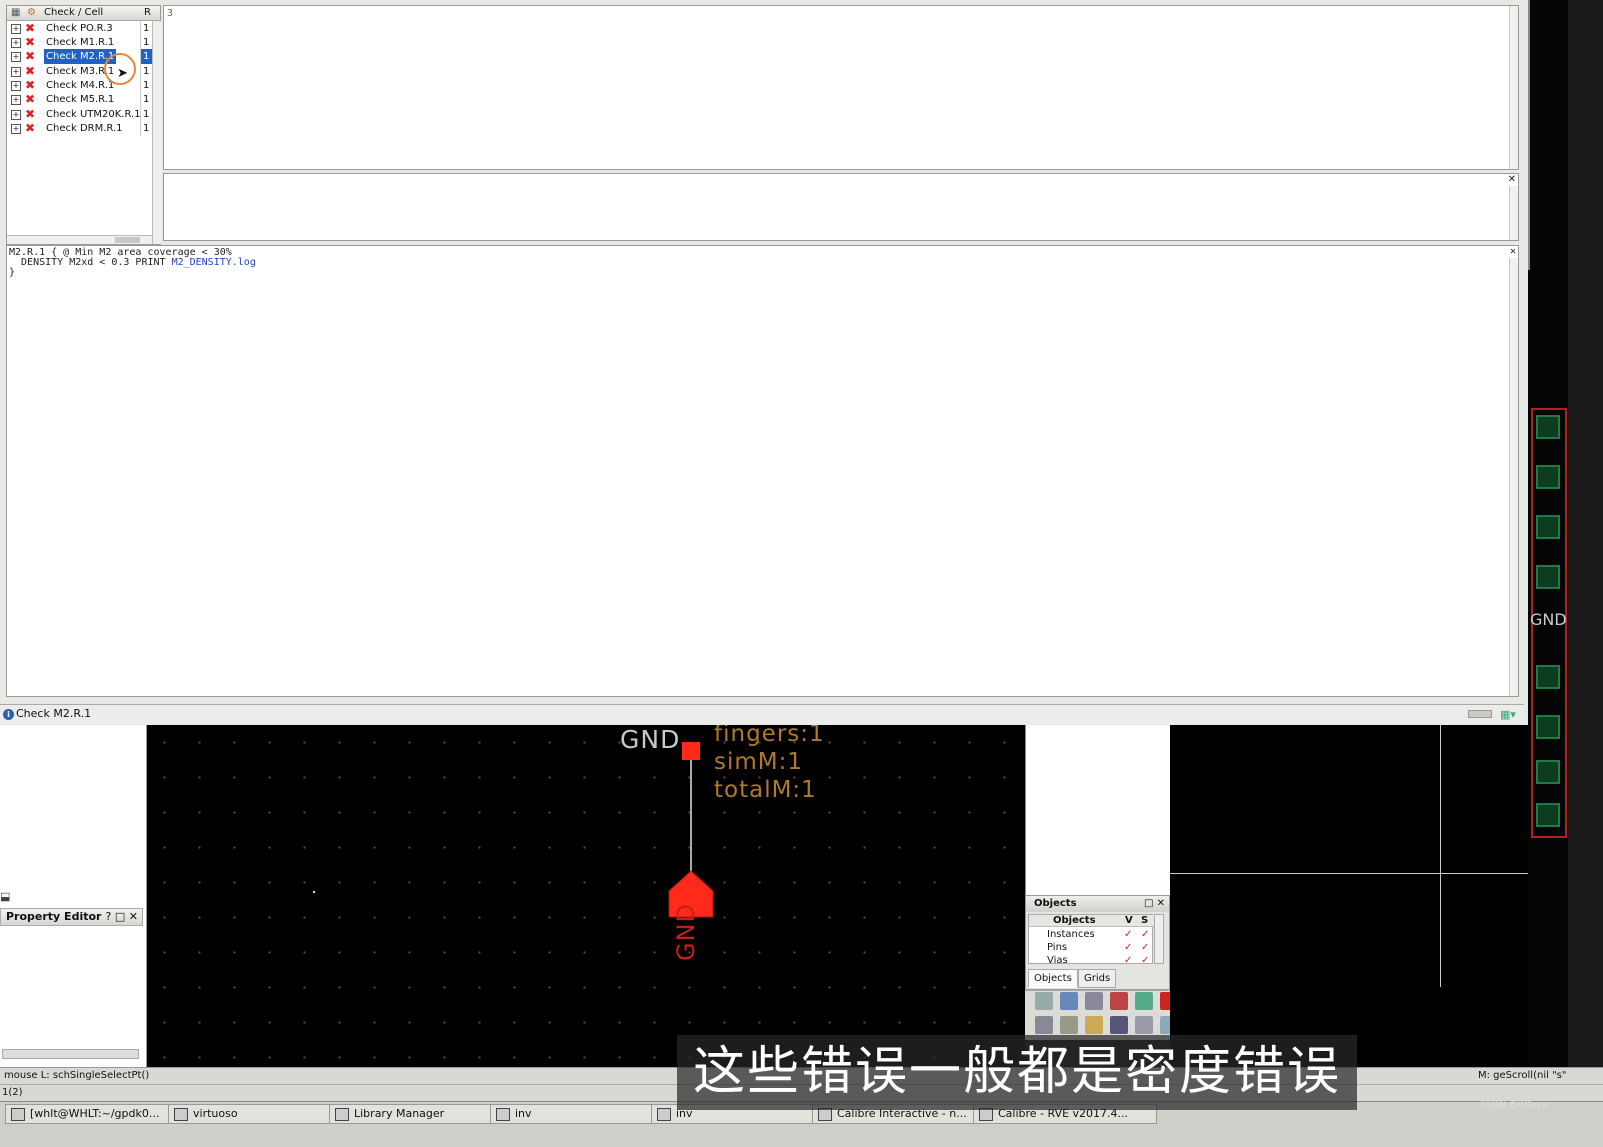  What do you see at coordinates (156, 132) in the screenshot?
I see `tree-vertical-scrollbar` at bounding box center [156, 132].